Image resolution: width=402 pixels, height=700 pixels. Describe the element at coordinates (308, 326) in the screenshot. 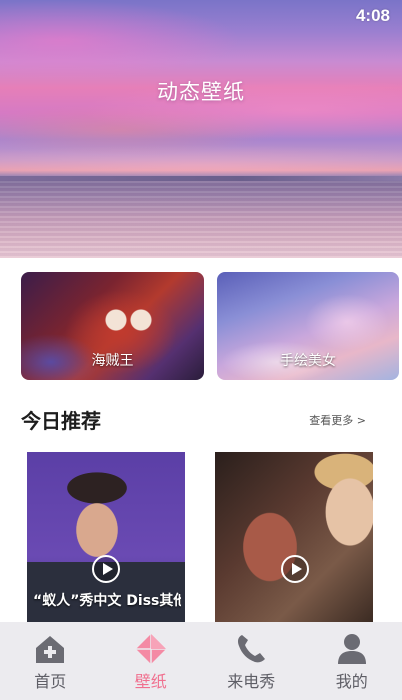

I see `category-card-hand-drawn: 手绘美女` at that location.